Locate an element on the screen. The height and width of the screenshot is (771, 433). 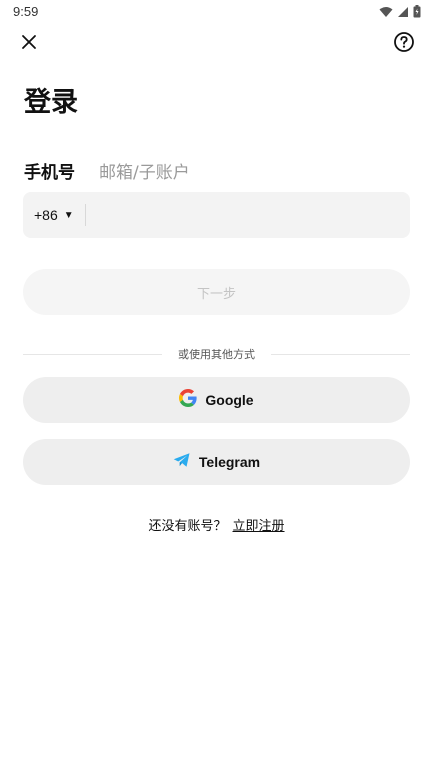
phone-field: +86 ▼ is located at coordinates (216, 215).